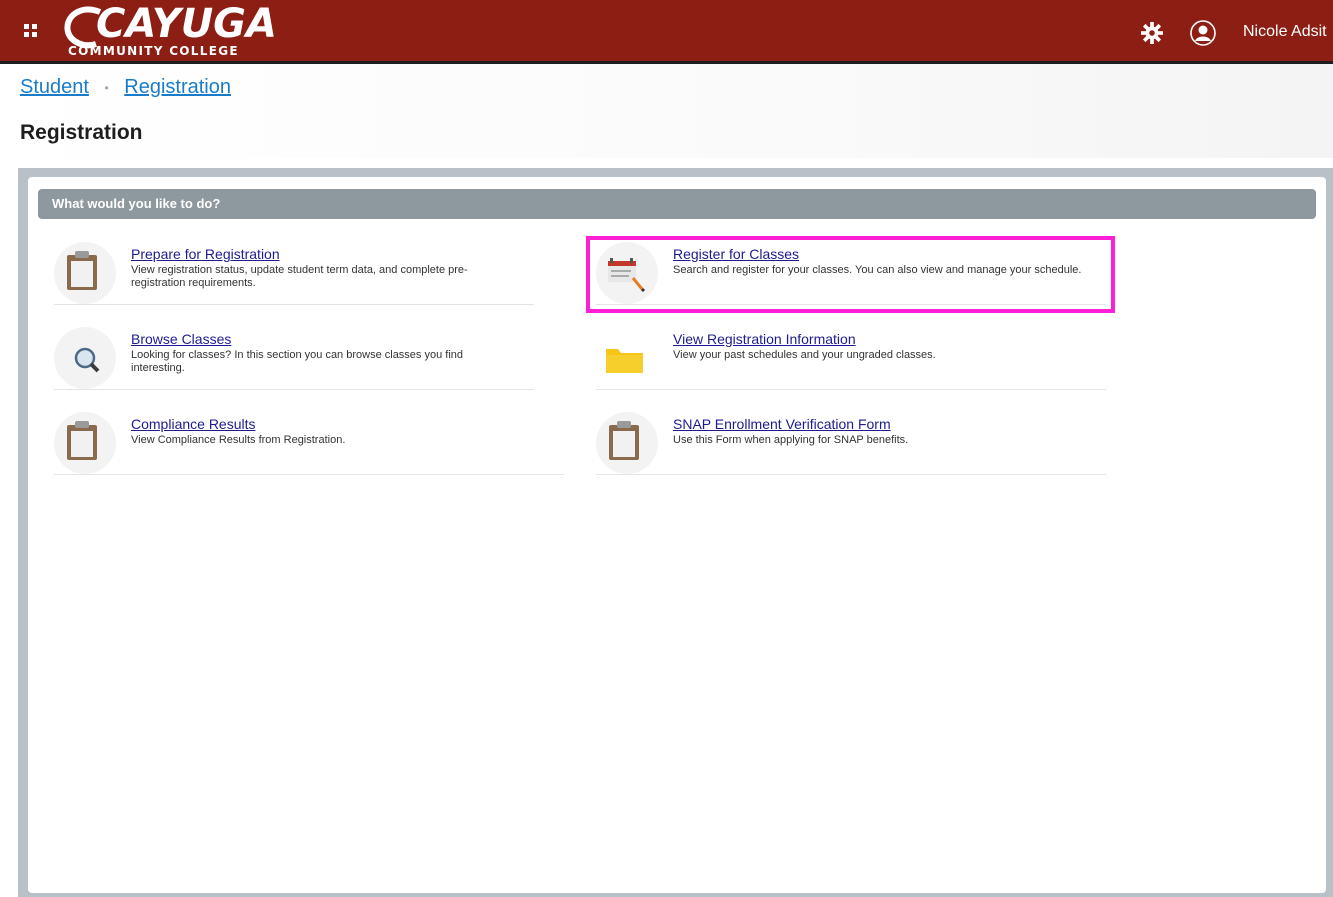 The height and width of the screenshot is (897, 1333). Describe the element at coordinates (1285, 32) in the screenshot. I see `user-name-link: Nicole Adsit` at that location.